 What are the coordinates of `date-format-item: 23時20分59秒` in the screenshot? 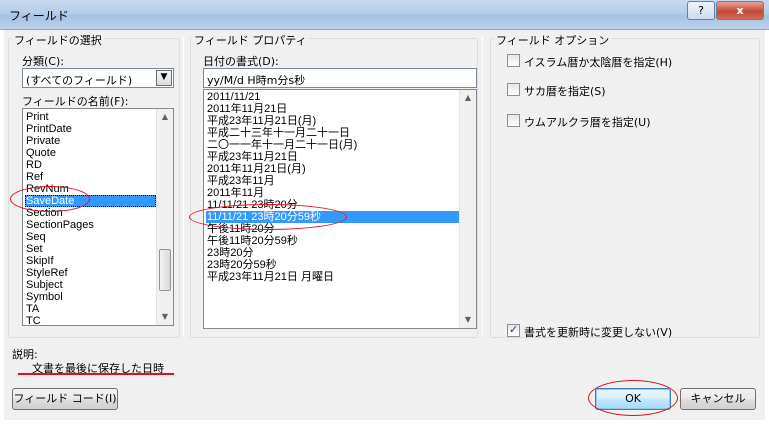 It's located at (332, 265).